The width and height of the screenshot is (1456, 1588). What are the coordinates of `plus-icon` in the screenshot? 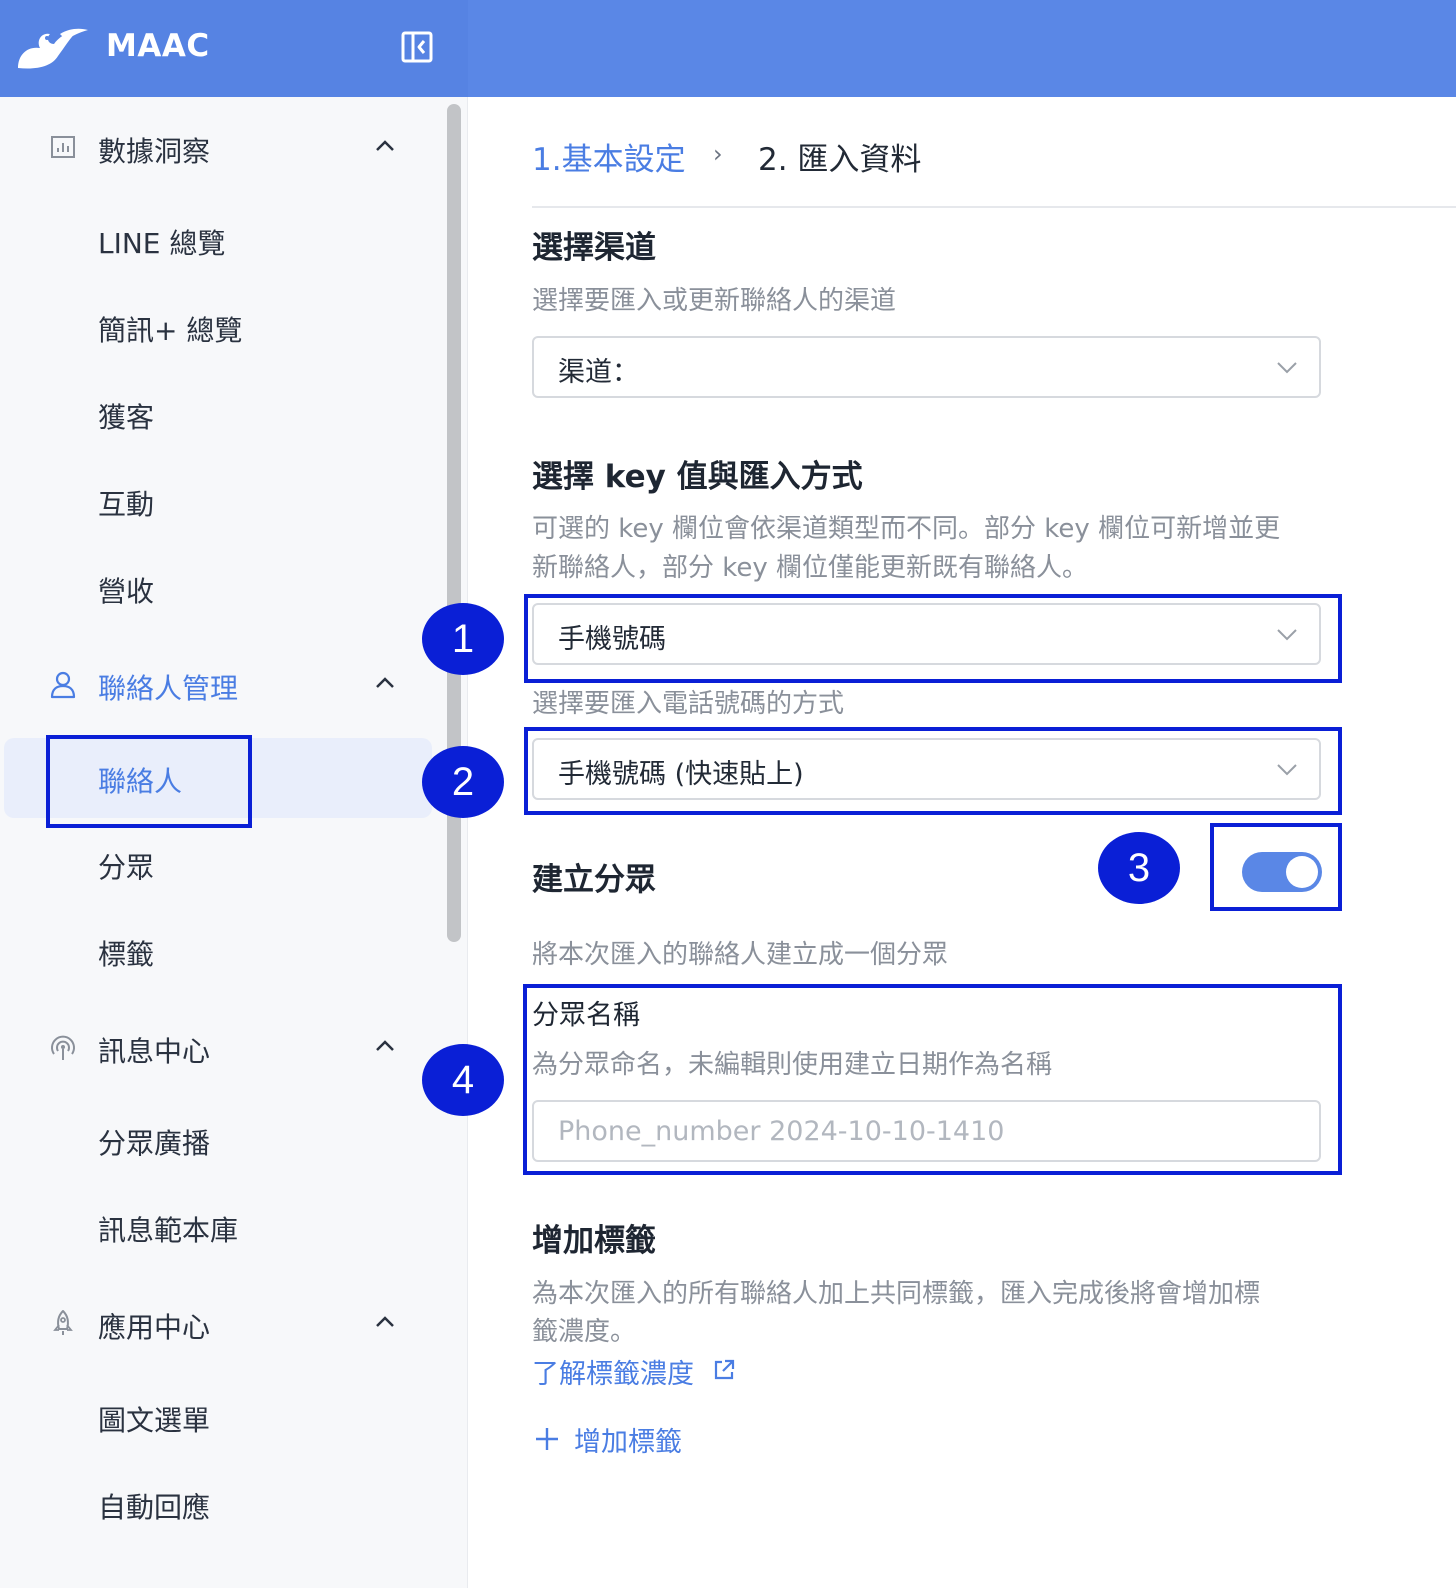 It's located at (547, 1439).